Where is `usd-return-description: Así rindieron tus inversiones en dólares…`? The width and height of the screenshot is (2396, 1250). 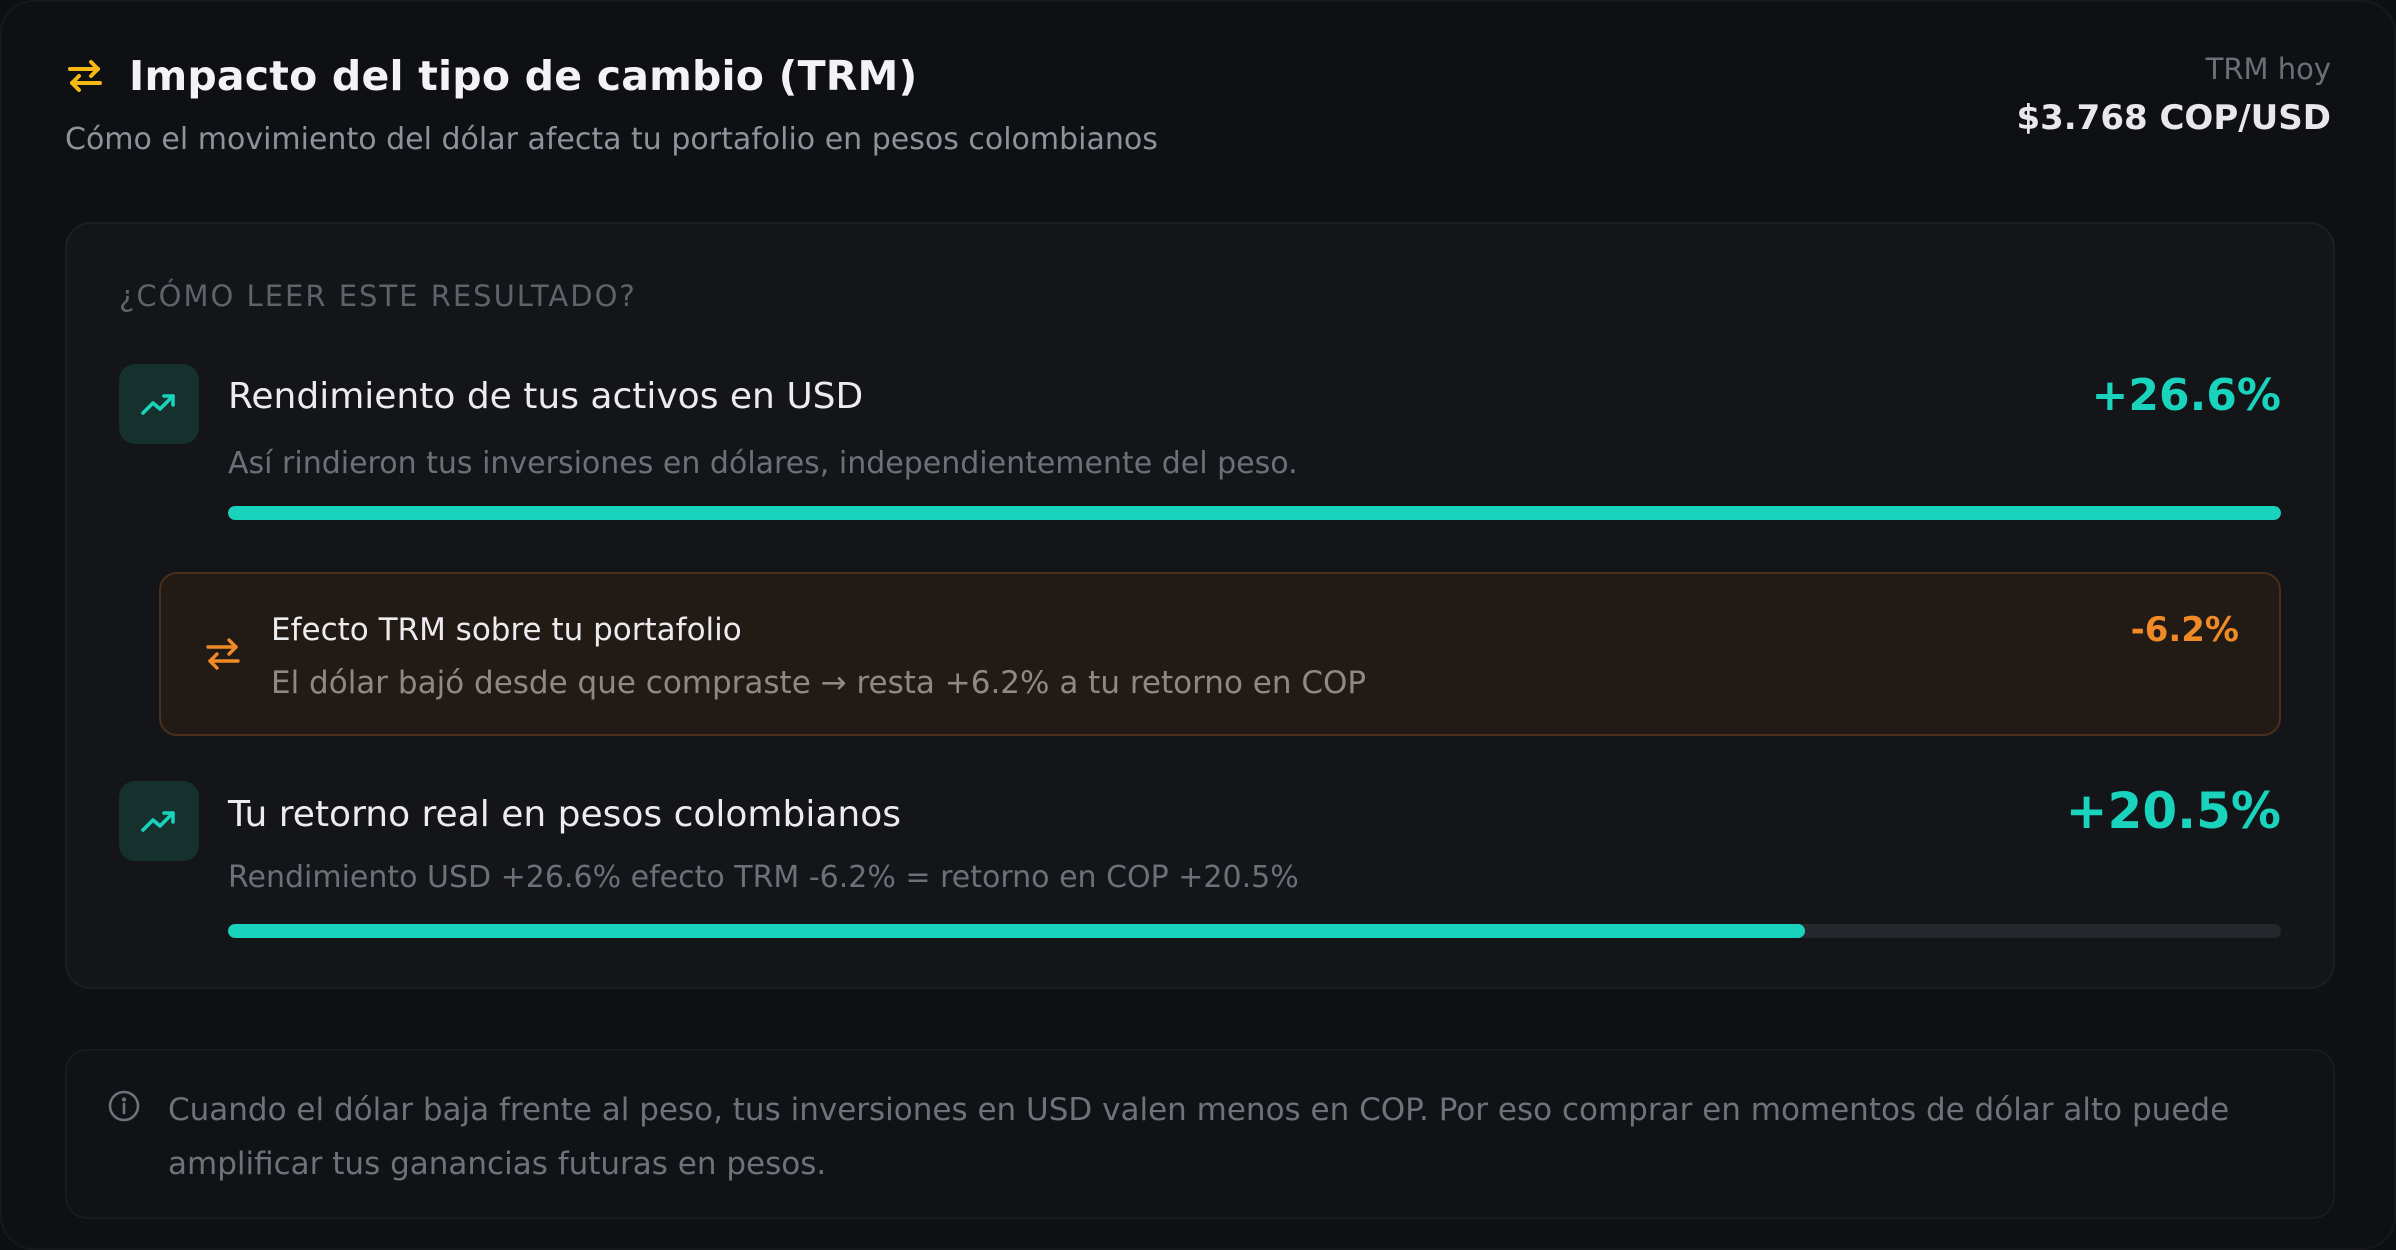
usd-return-description: Así rindieron tus inversiones en dólares… is located at coordinates (763, 463).